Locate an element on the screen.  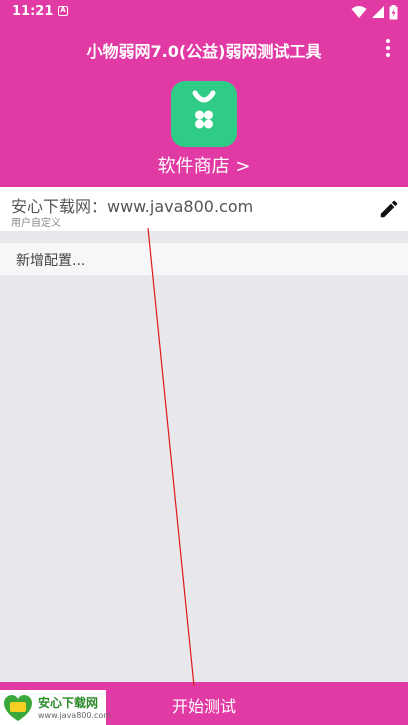
watermark: 安心下载网 www.java800.com is located at coordinates (55, 707).